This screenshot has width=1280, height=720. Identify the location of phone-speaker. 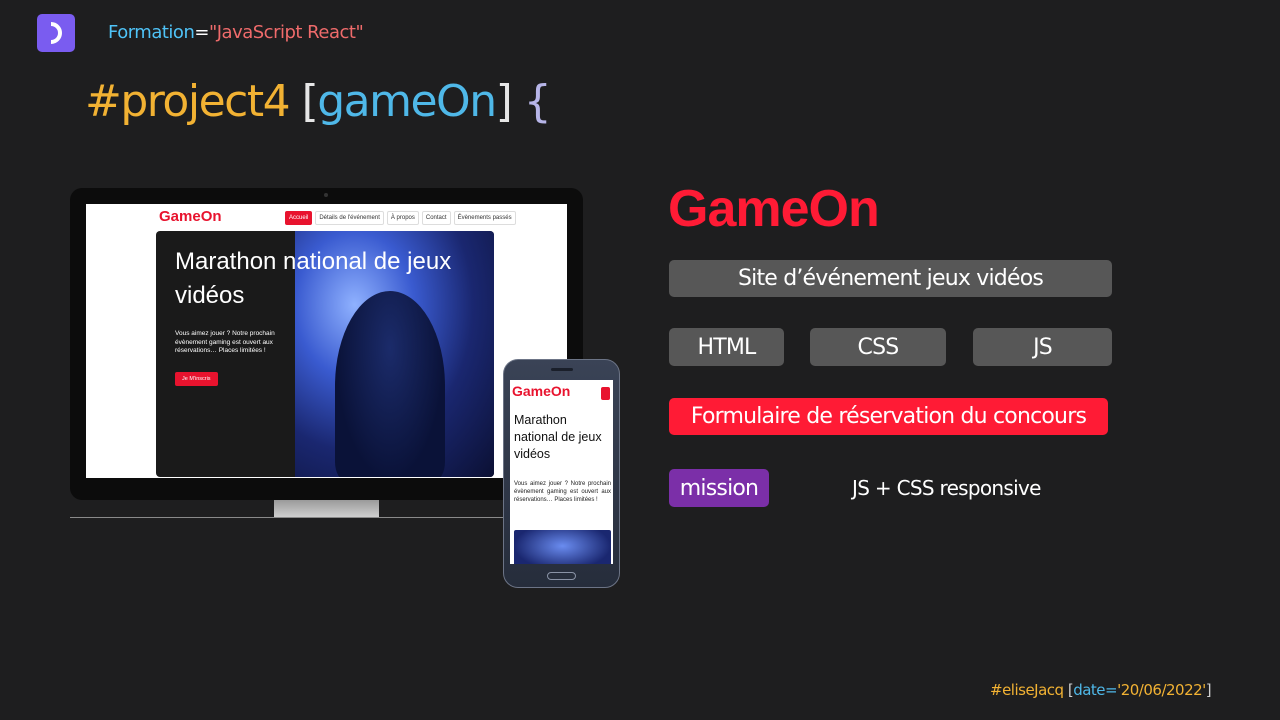
(562, 369).